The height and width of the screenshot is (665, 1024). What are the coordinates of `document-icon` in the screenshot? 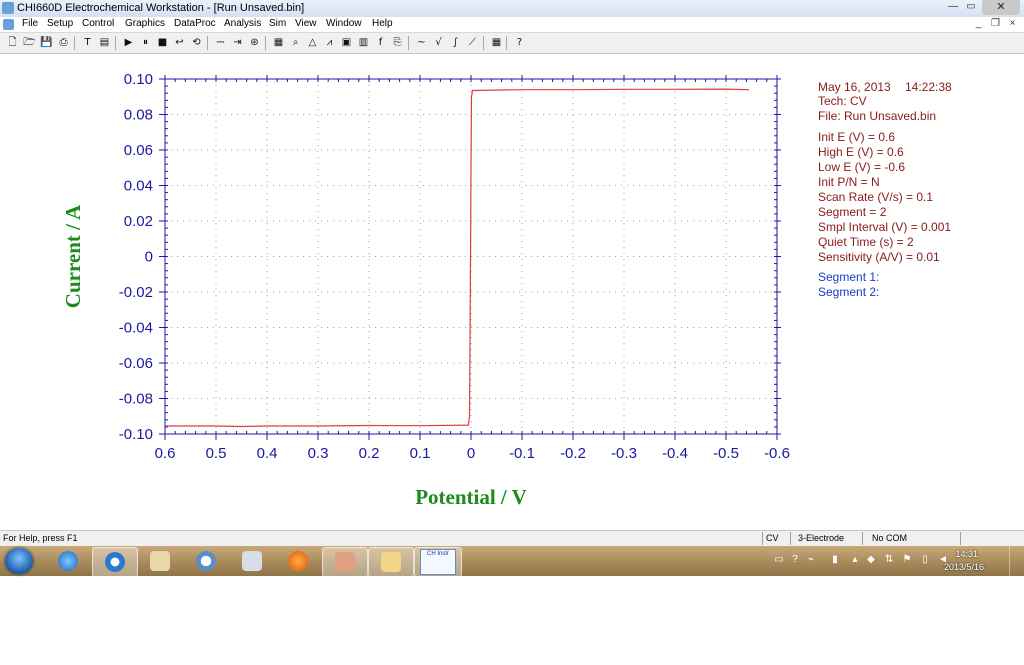 It's located at (8, 24).